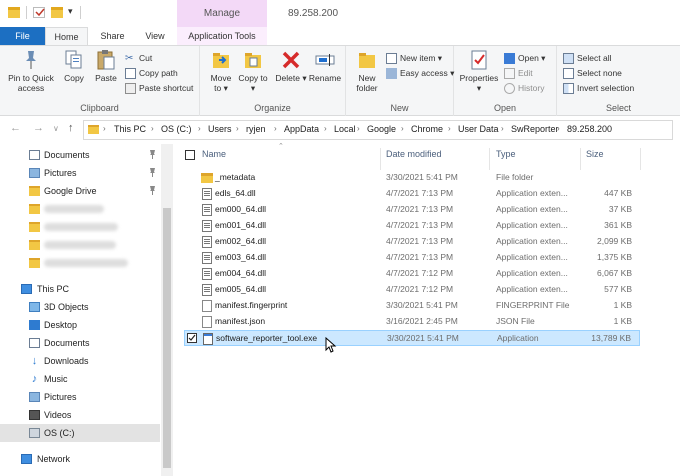 The image size is (680, 476). What do you see at coordinates (71, 128) in the screenshot?
I see `up-arrow-icon: ↑` at bounding box center [71, 128].